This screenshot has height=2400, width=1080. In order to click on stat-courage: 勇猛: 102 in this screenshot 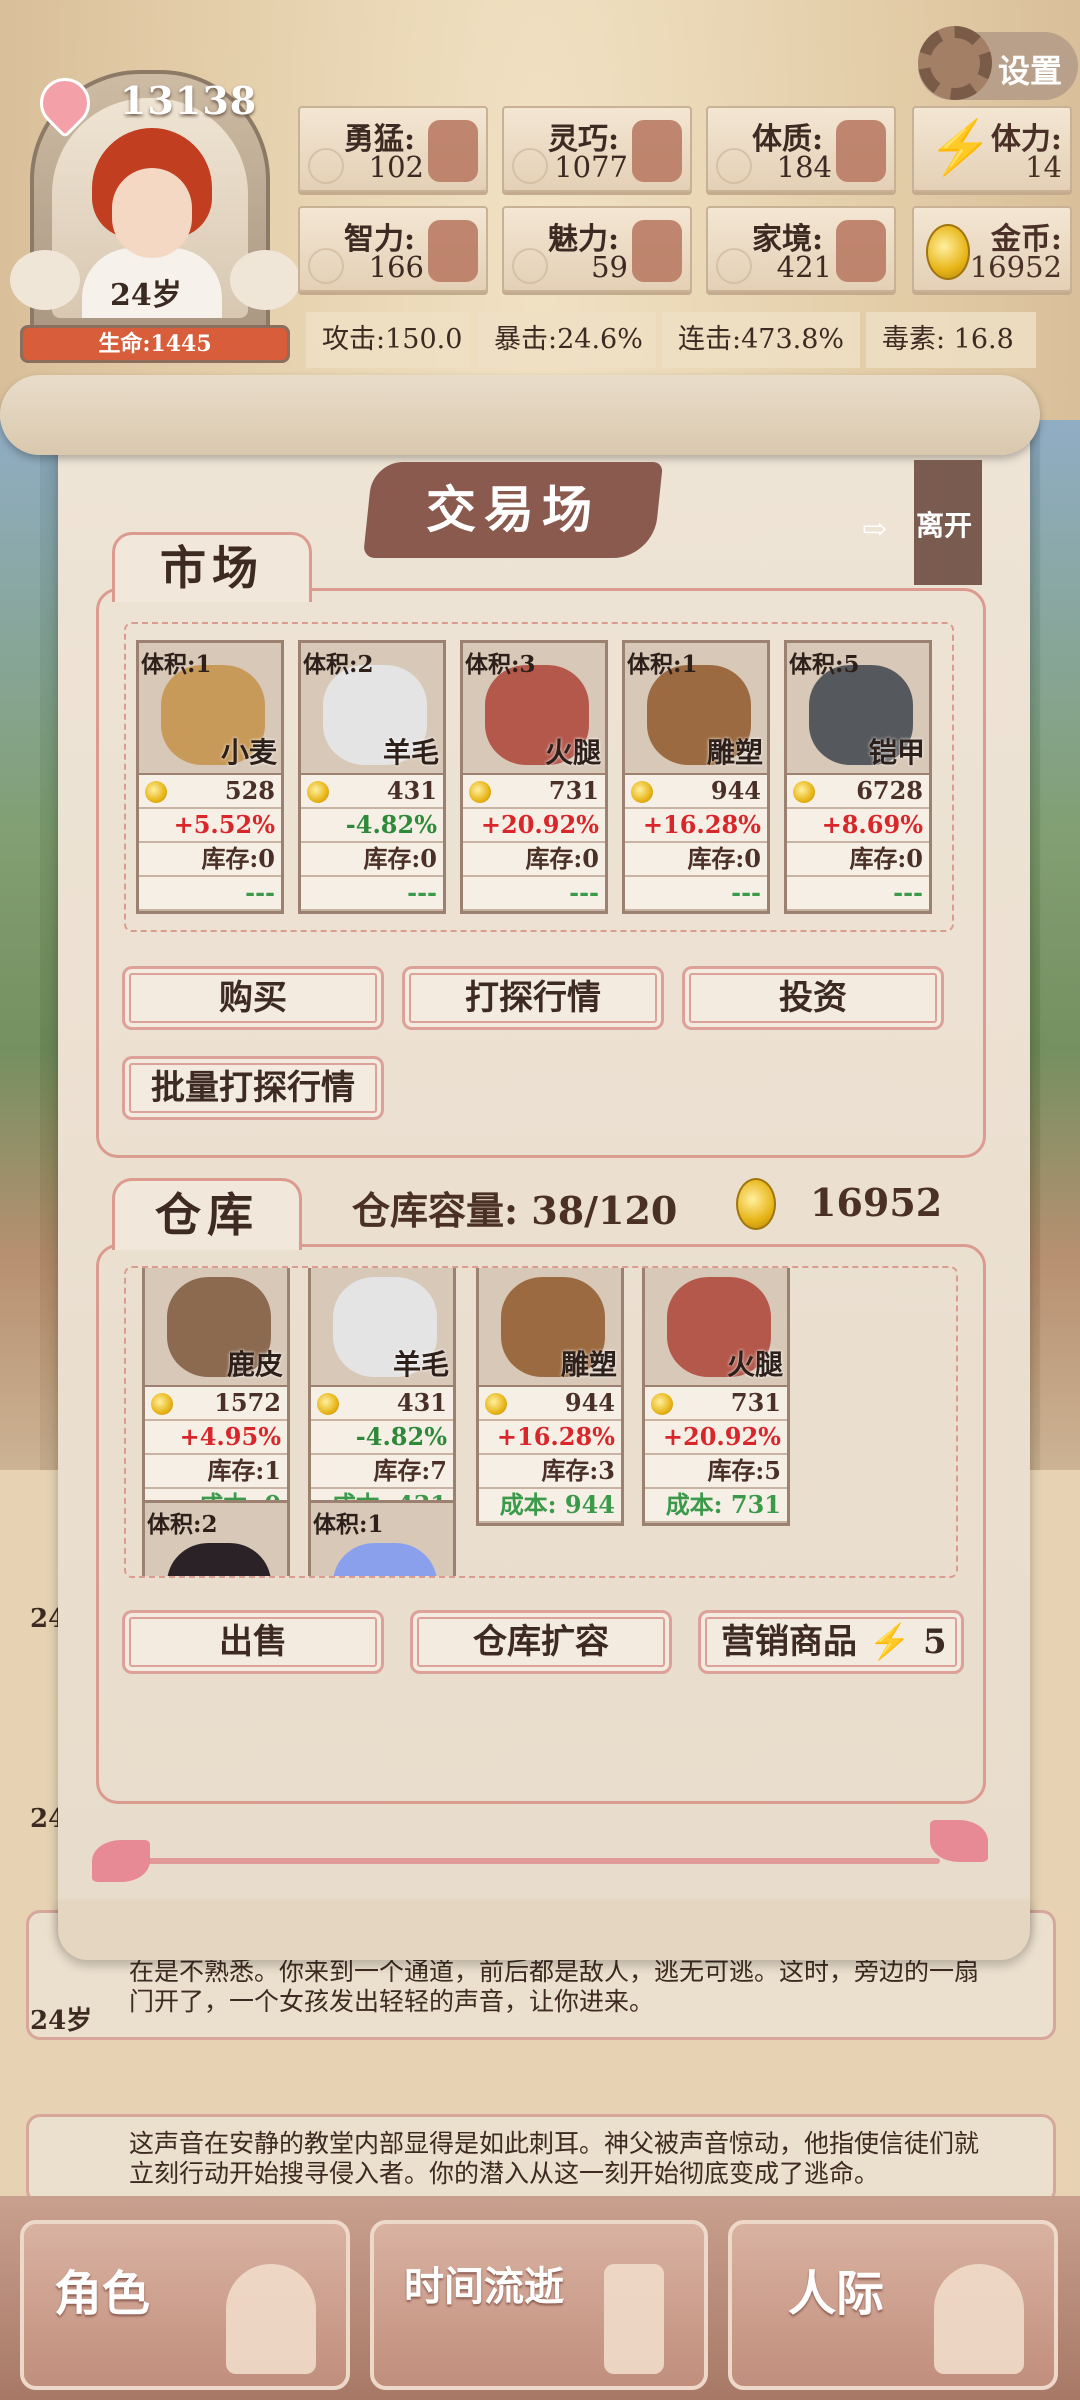, I will do `click(393, 149)`.